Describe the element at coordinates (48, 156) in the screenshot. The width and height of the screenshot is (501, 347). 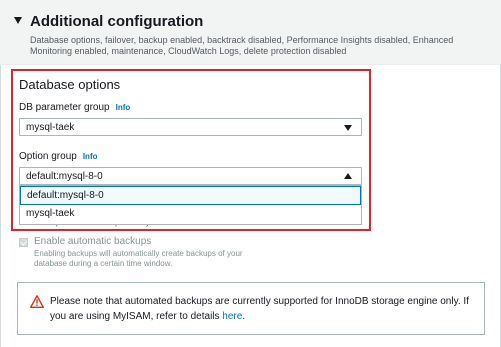
I see `option-group-label-text: Option group` at that location.